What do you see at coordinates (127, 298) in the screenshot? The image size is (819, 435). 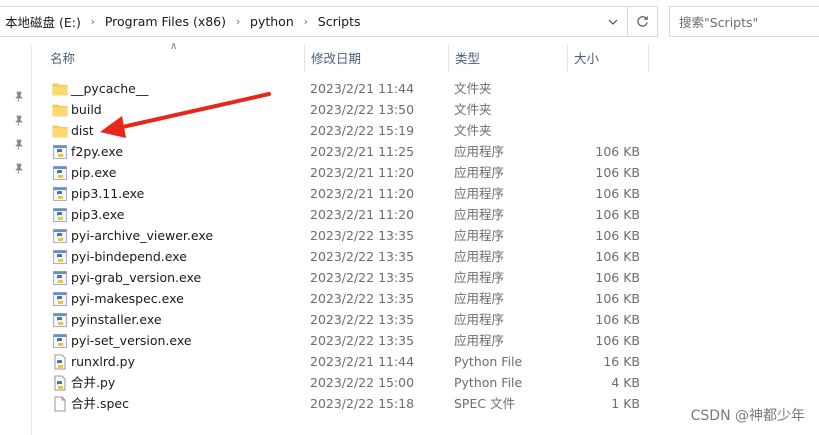 I see `file-name: pyi-makespec.exe` at bounding box center [127, 298].